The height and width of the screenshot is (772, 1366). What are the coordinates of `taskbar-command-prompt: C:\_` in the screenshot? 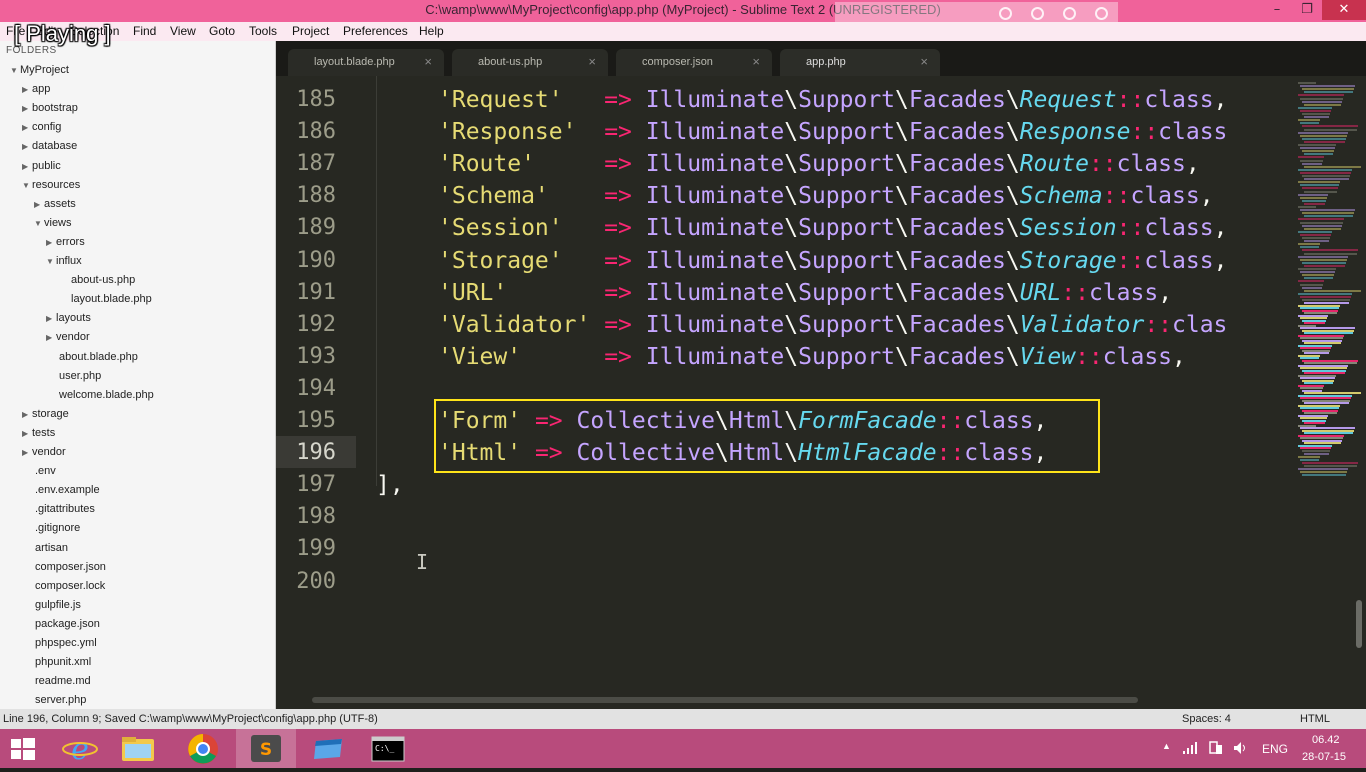 It's located at (388, 748).